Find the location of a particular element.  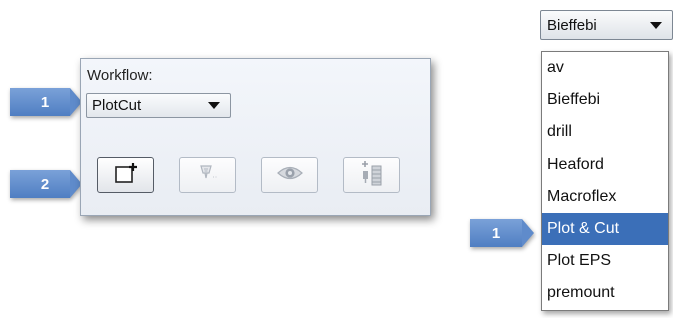

plot-button is located at coordinates (207, 175).